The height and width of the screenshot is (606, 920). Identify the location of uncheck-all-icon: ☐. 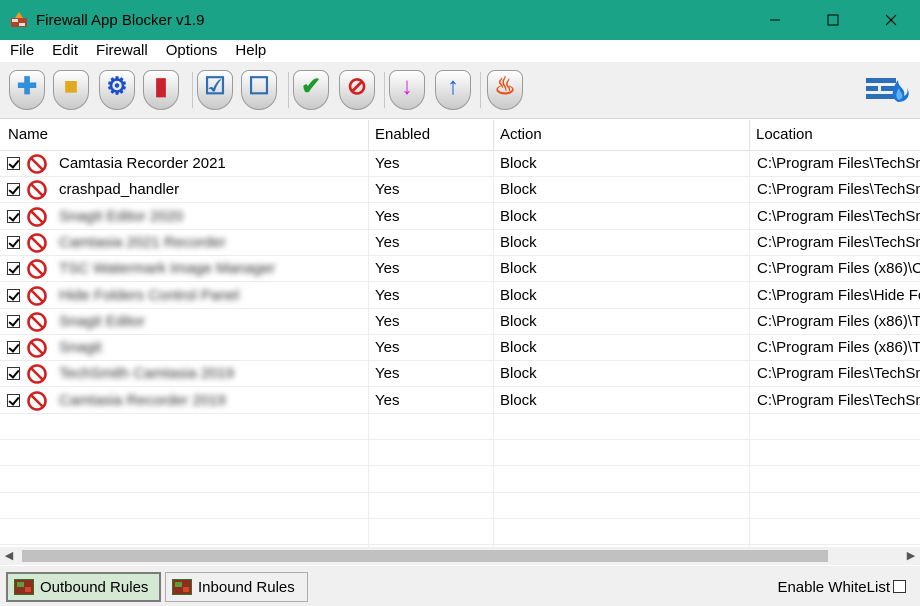
(259, 86).